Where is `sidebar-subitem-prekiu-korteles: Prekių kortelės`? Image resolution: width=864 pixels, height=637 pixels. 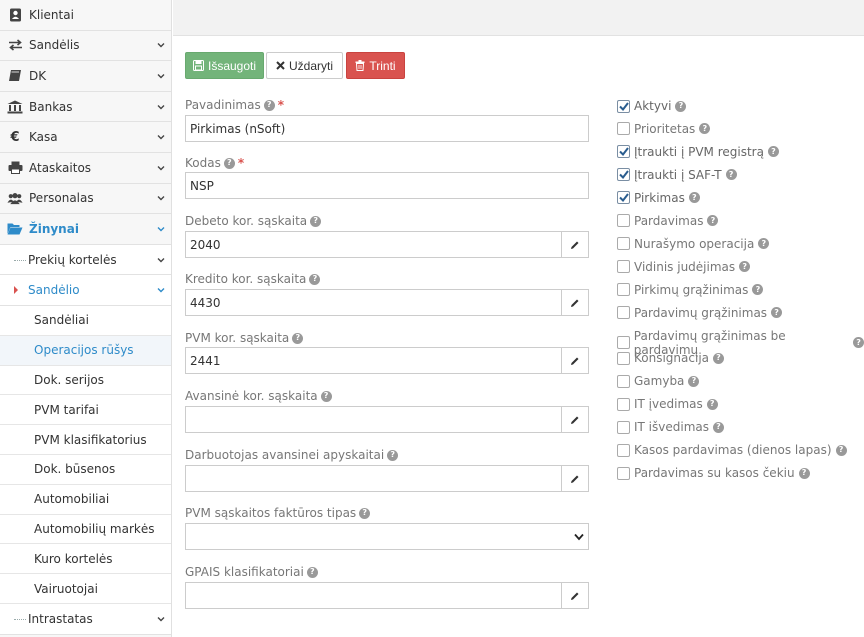 sidebar-subitem-prekiu-korteles: Prekių kortelės is located at coordinates (85, 260).